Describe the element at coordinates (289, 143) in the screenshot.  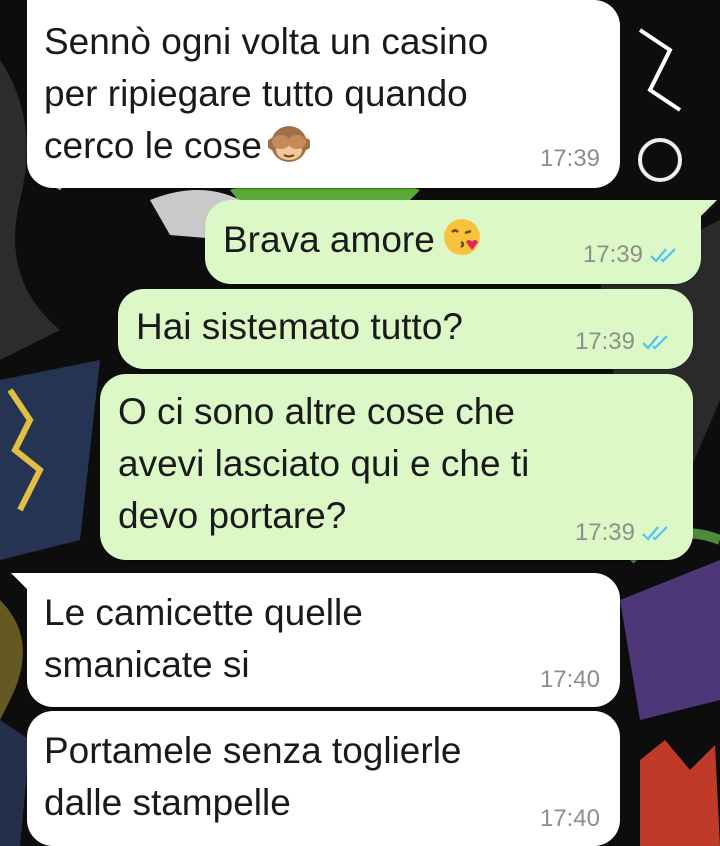
I see `see-no-evil-monkey-icon` at that location.